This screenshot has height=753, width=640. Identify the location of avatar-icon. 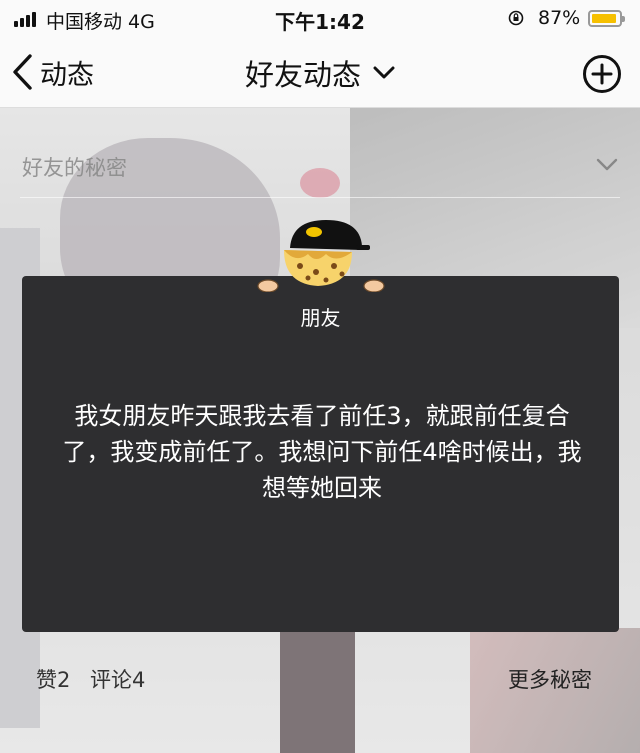
(321, 256).